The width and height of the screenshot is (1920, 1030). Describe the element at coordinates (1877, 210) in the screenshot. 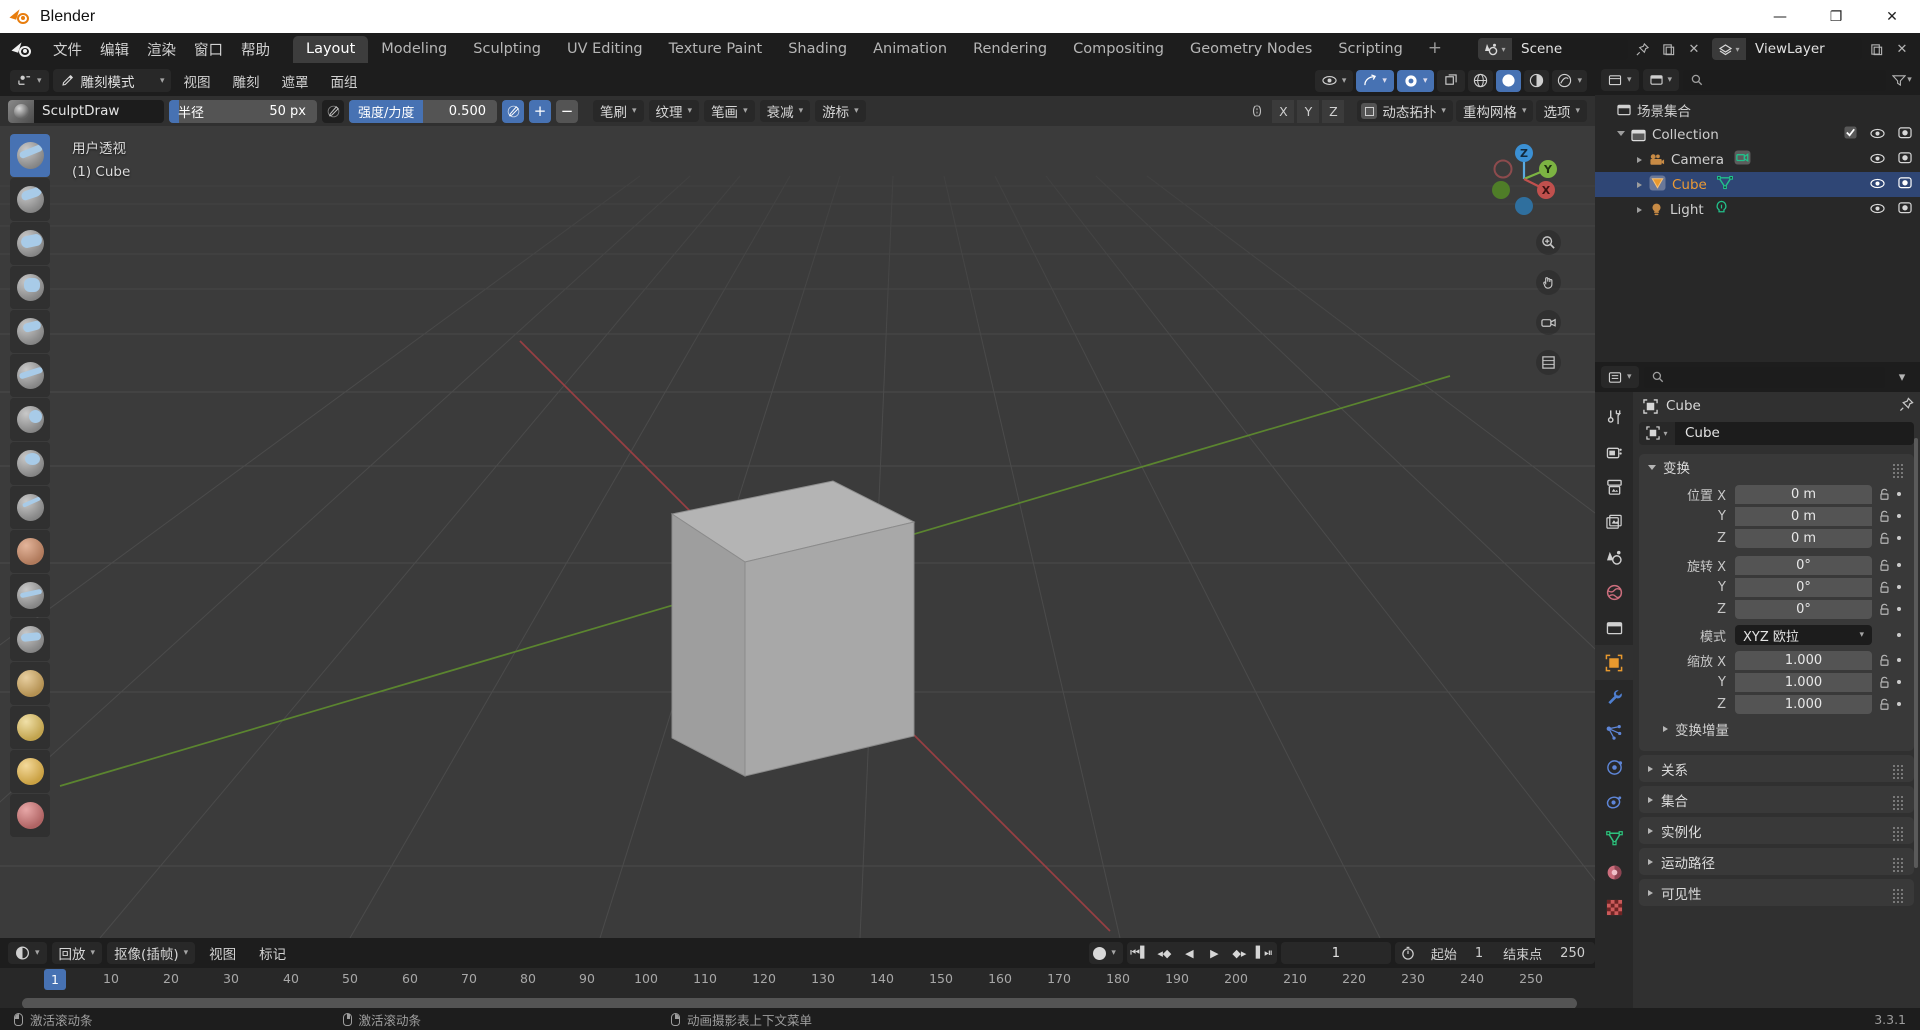

I see `eye-icon` at that location.